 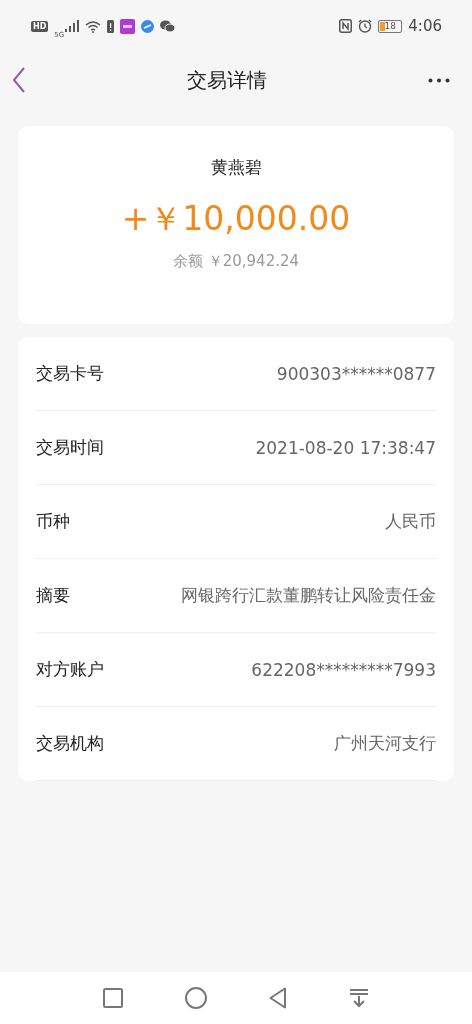 What do you see at coordinates (53, 521) in the screenshot?
I see `field-label: 币种` at bounding box center [53, 521].